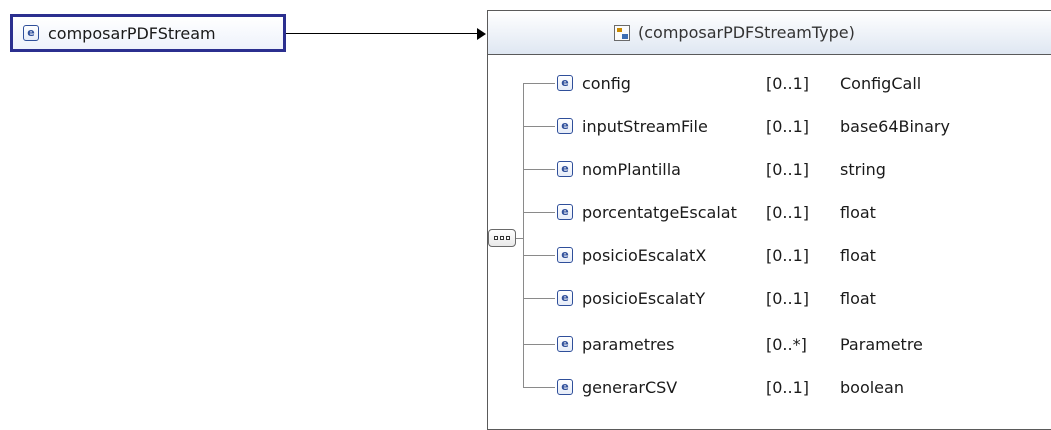  I want to click on child-element-name: inputStreamFile, so click(645, 126).